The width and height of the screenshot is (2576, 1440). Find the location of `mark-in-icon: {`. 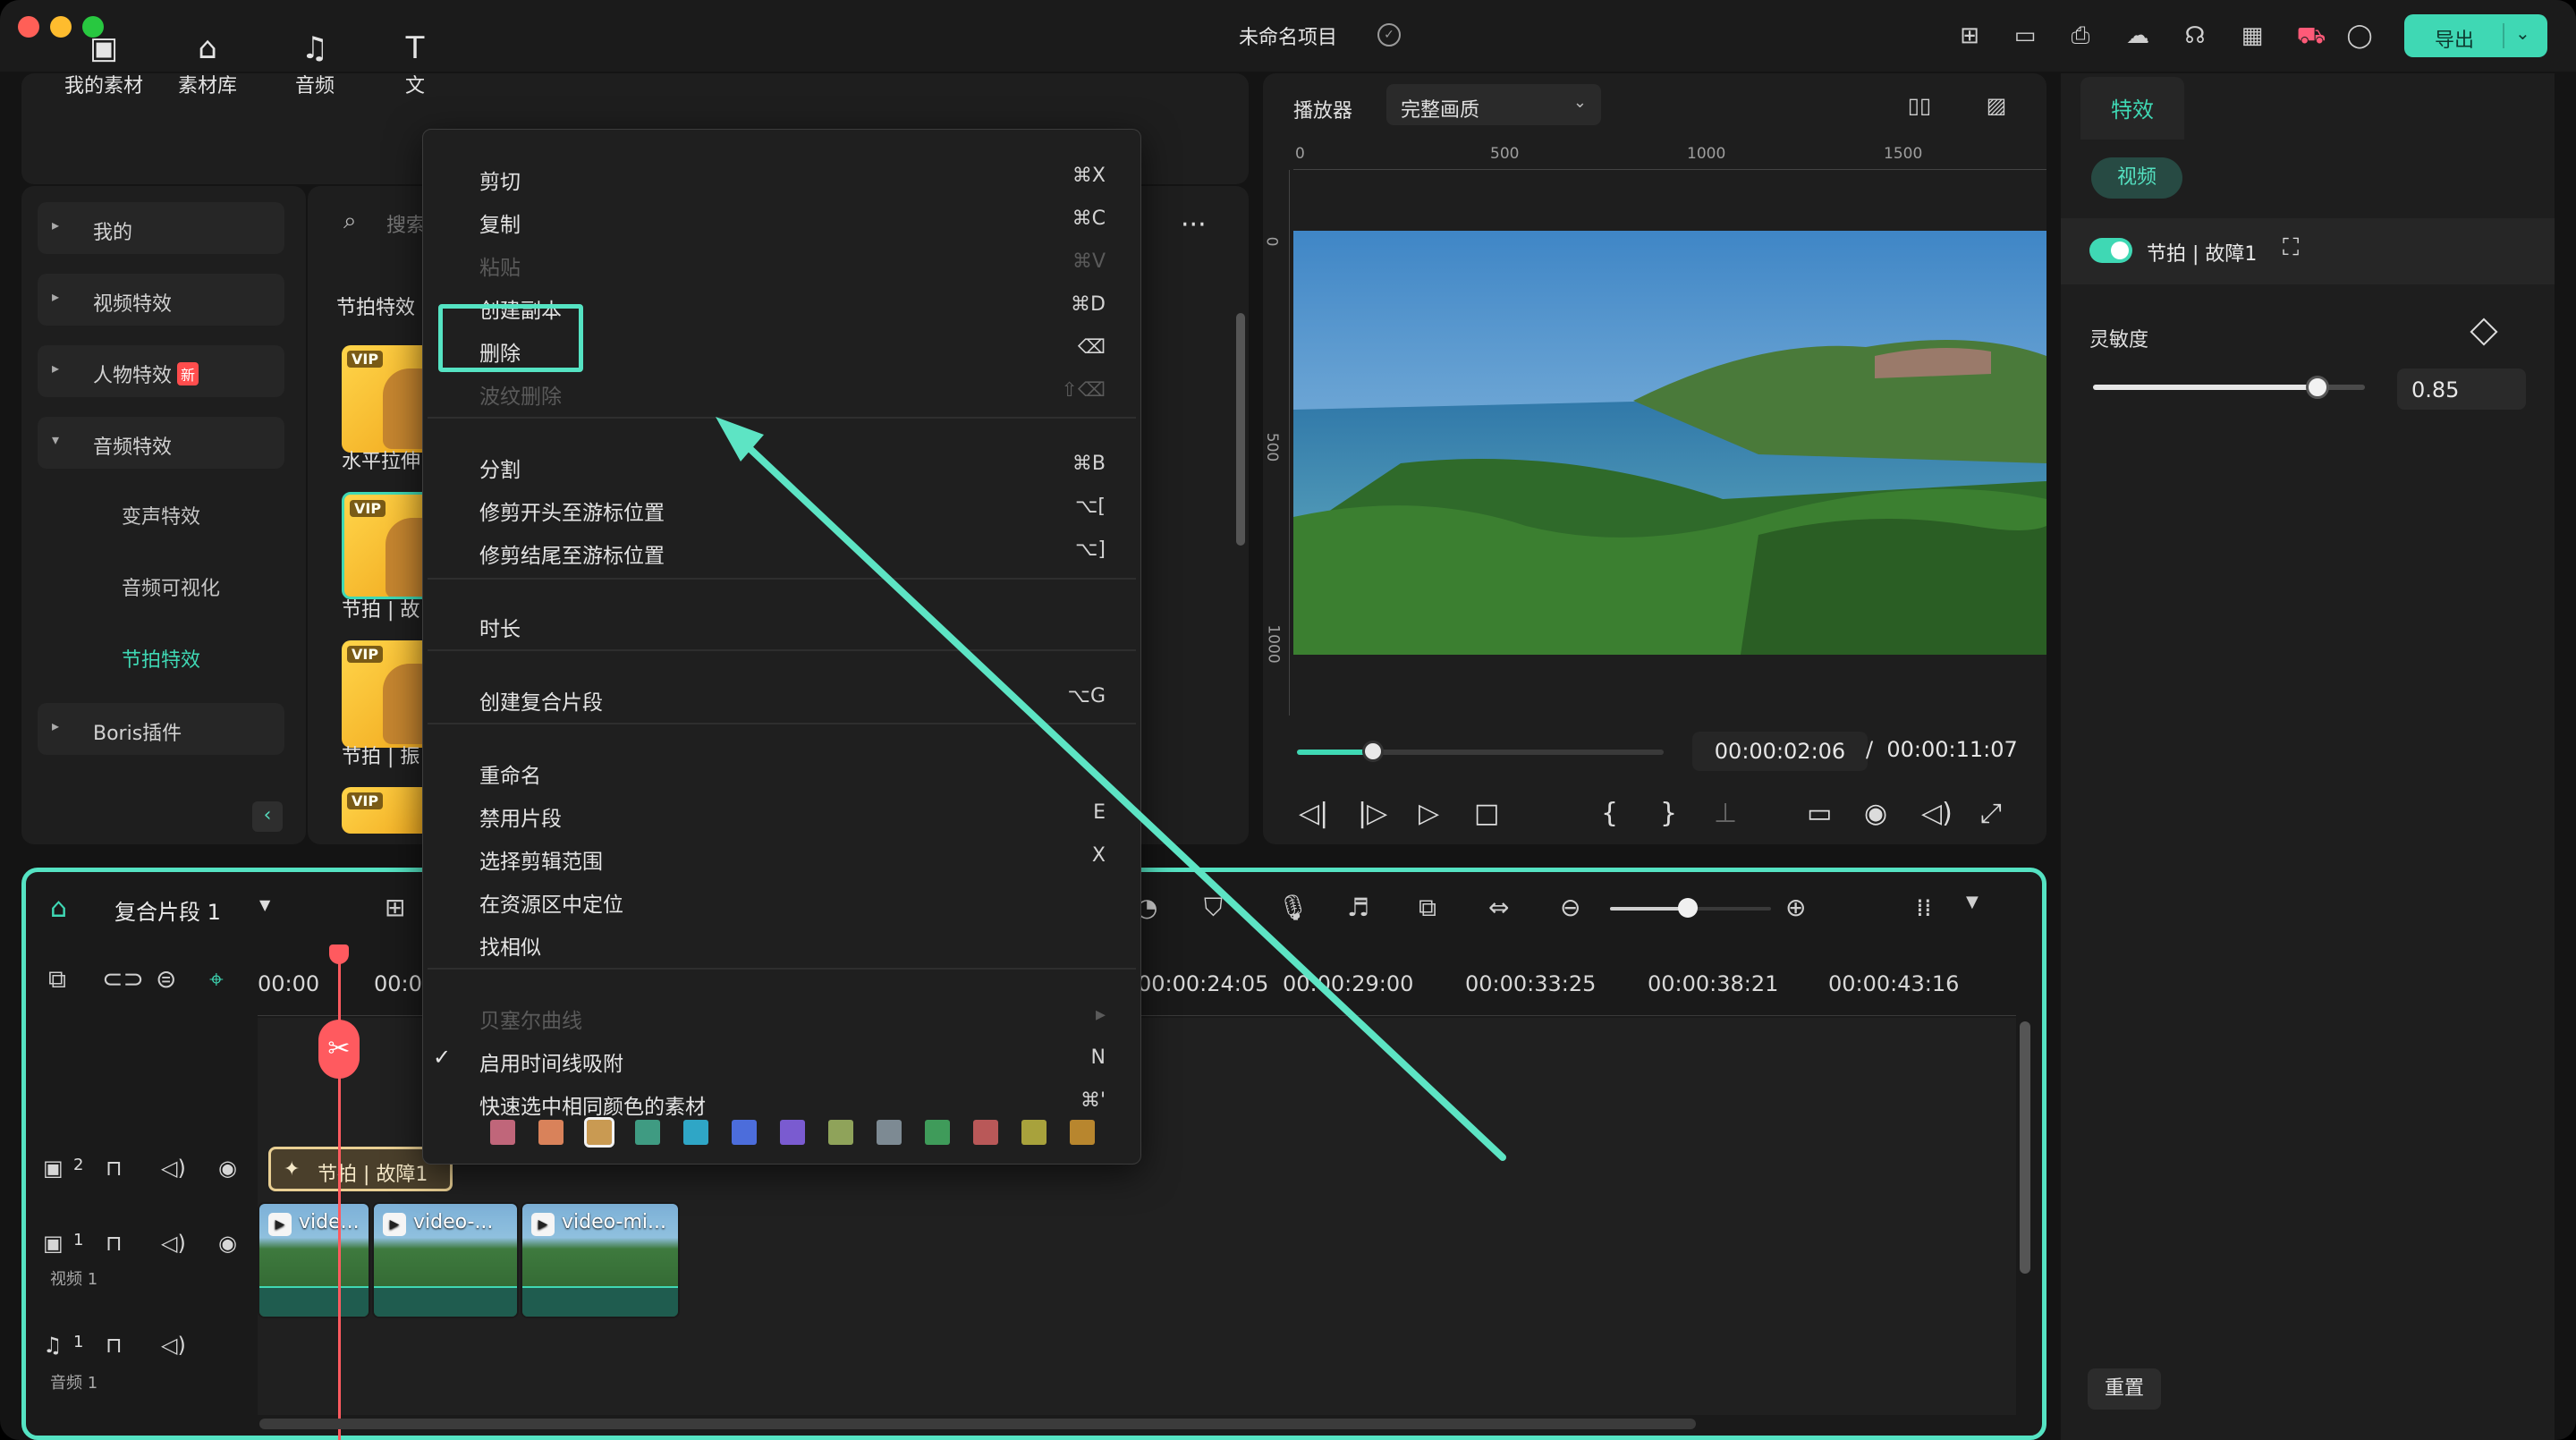

mark-in-icon: { is located at coordinates (1609, 813).